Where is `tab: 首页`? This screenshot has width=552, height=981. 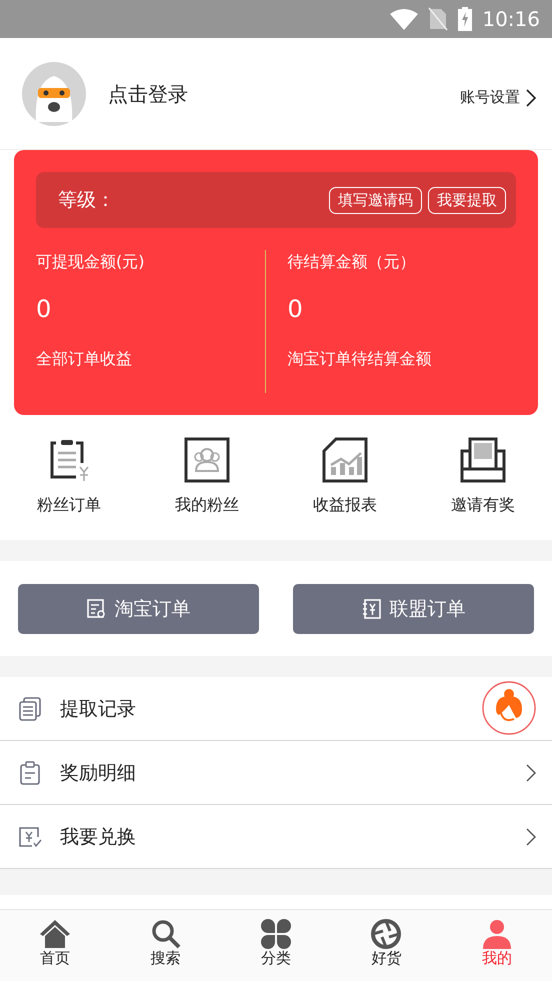
tab: 首页 is located at coordinates (55, 945).